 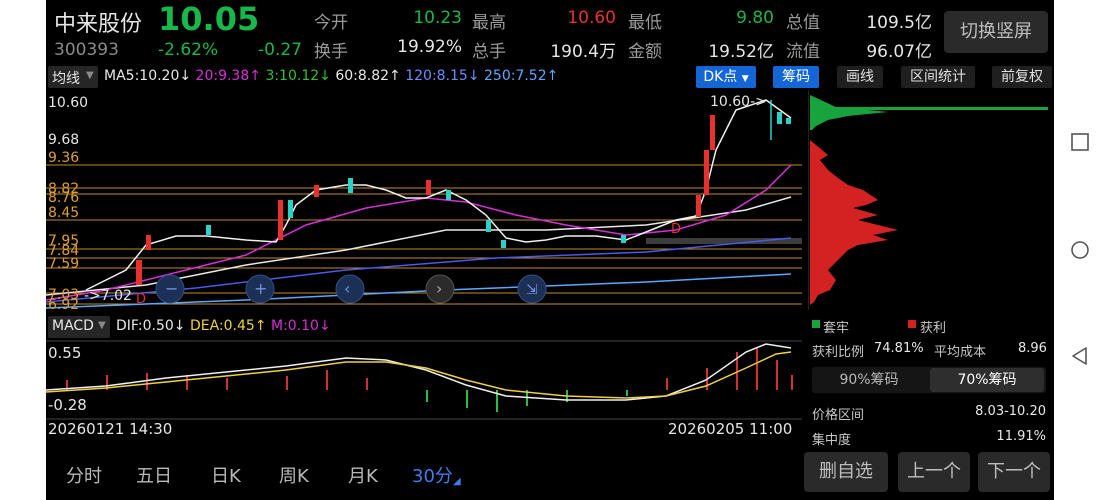 What do you see at coordinates (591, 18) in the screenshot?
I see `stat-value-high: 10.60` at bounding box center [591, 18].